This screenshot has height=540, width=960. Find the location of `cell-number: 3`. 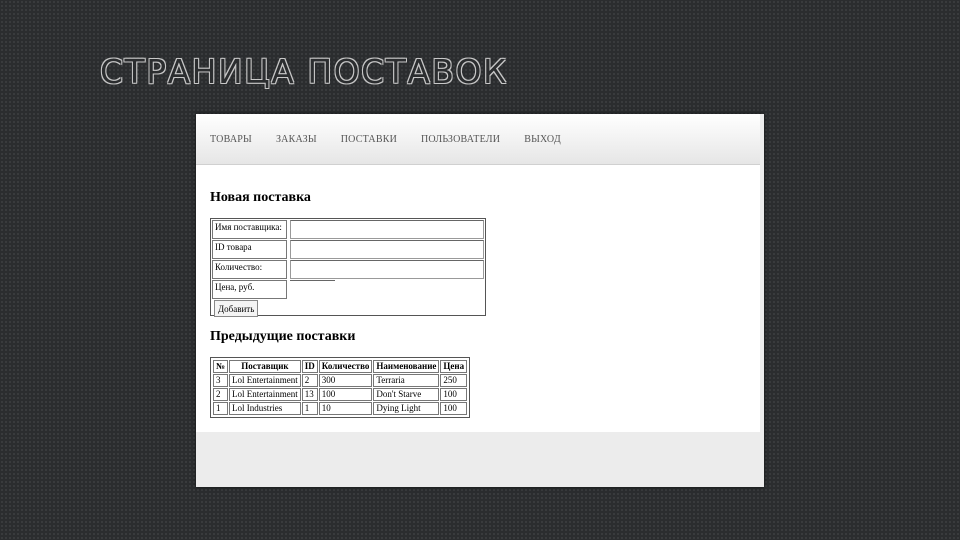

cell-number: 3 is located at coordinates (221, 380).